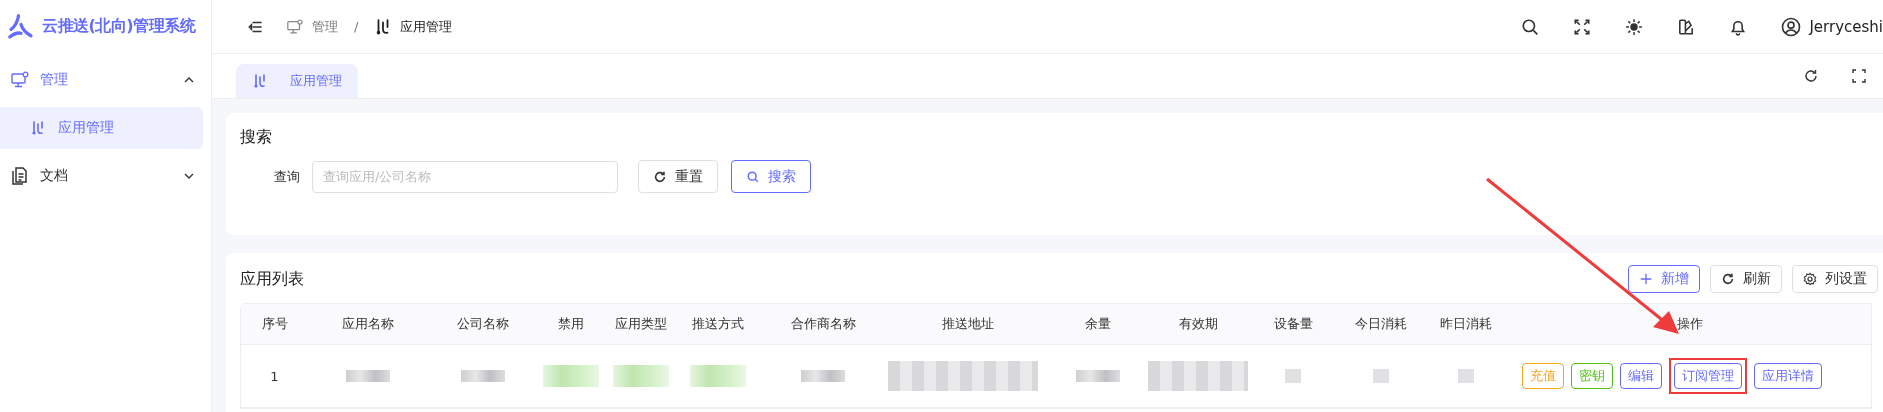 This screenshot has height=412, width=1883. Describe the element at coordinates (105, 80) in the screenshot. I see `sidebar-group: 管理` at that location.